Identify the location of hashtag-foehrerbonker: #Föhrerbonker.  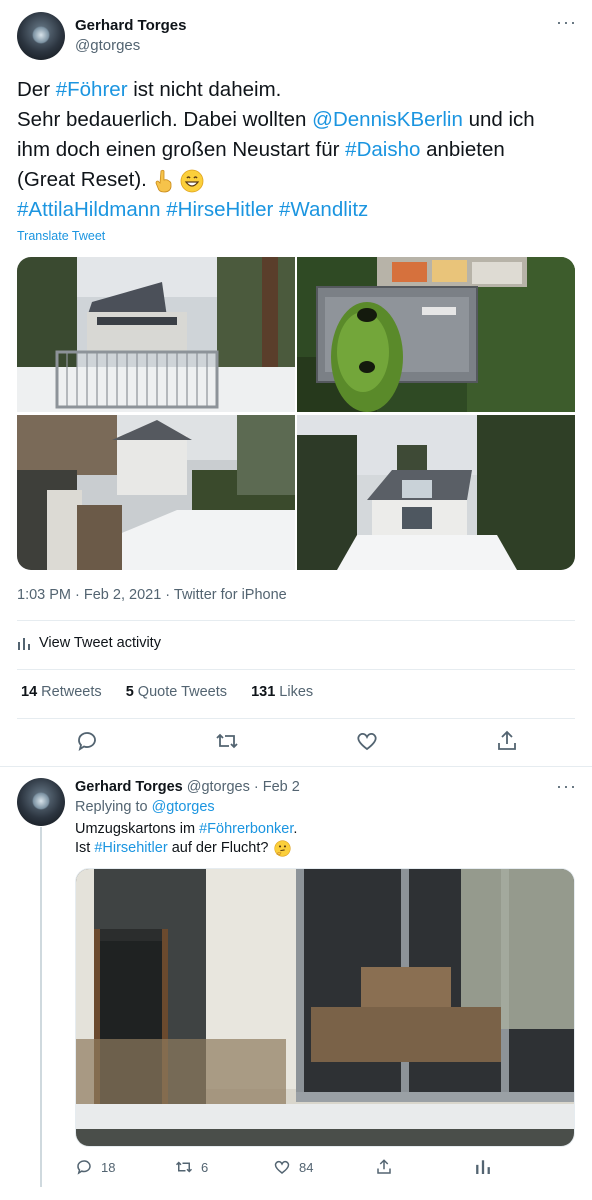
(246, 829).